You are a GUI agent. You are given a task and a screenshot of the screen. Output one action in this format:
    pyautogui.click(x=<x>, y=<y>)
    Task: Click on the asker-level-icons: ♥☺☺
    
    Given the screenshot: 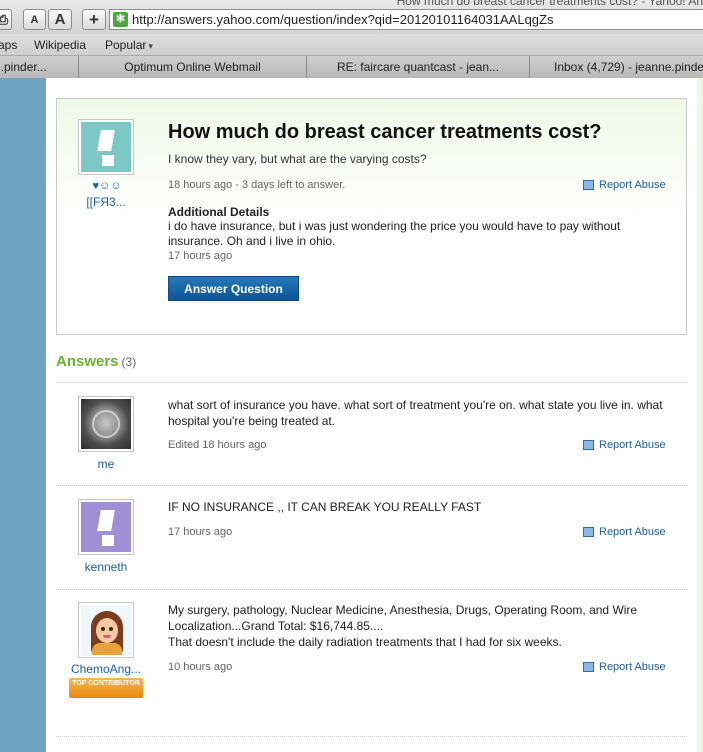 What is the action you would take?
    pyautogui.click(x=107, y=186)
    